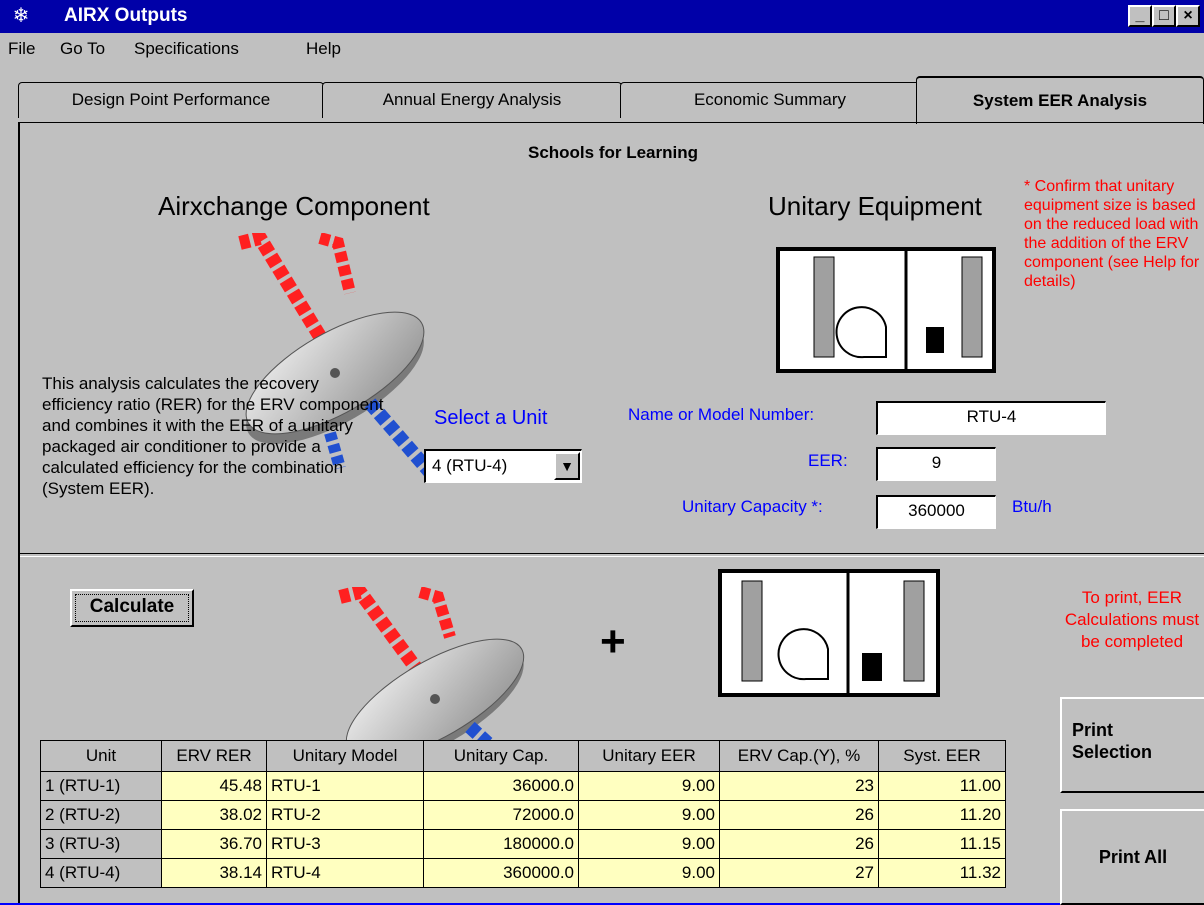  I want to click on project-title: Schools for Learning, so click(613, 152).